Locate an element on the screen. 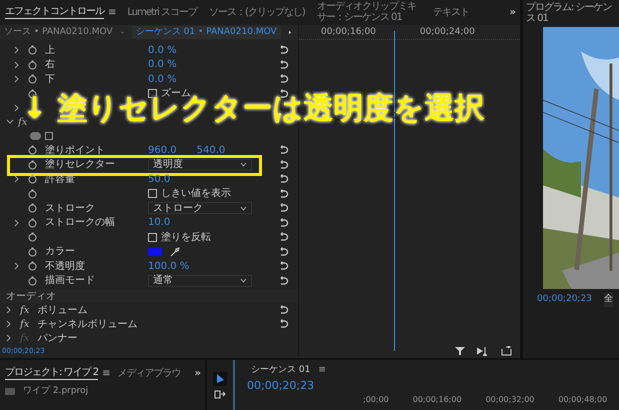  source-label: ソース • PANA0210.MOV is located at coordinates (58, 32).